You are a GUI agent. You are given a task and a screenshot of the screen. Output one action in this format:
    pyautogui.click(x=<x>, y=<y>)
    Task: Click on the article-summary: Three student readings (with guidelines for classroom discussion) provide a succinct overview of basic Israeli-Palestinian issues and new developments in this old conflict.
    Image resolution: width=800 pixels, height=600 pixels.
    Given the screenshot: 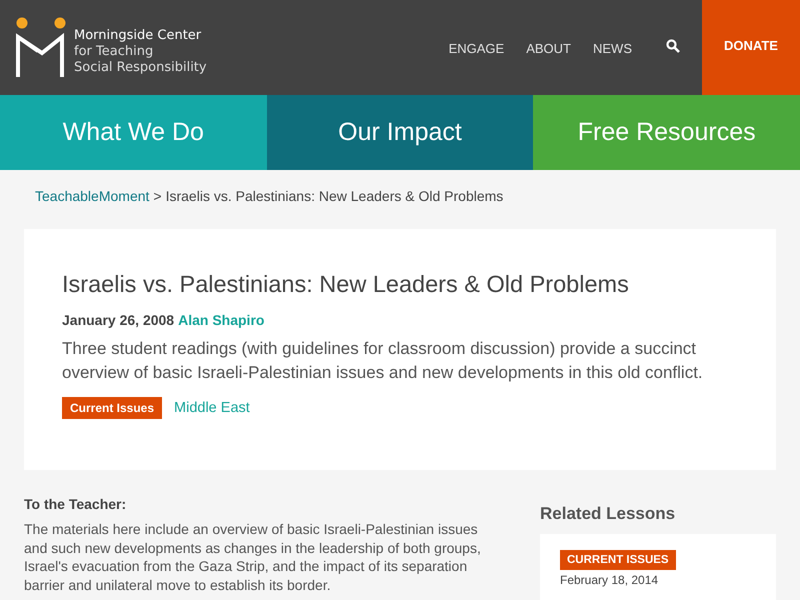 What is the action you would take?
    pyautogui.click(x=383, y=361)
    